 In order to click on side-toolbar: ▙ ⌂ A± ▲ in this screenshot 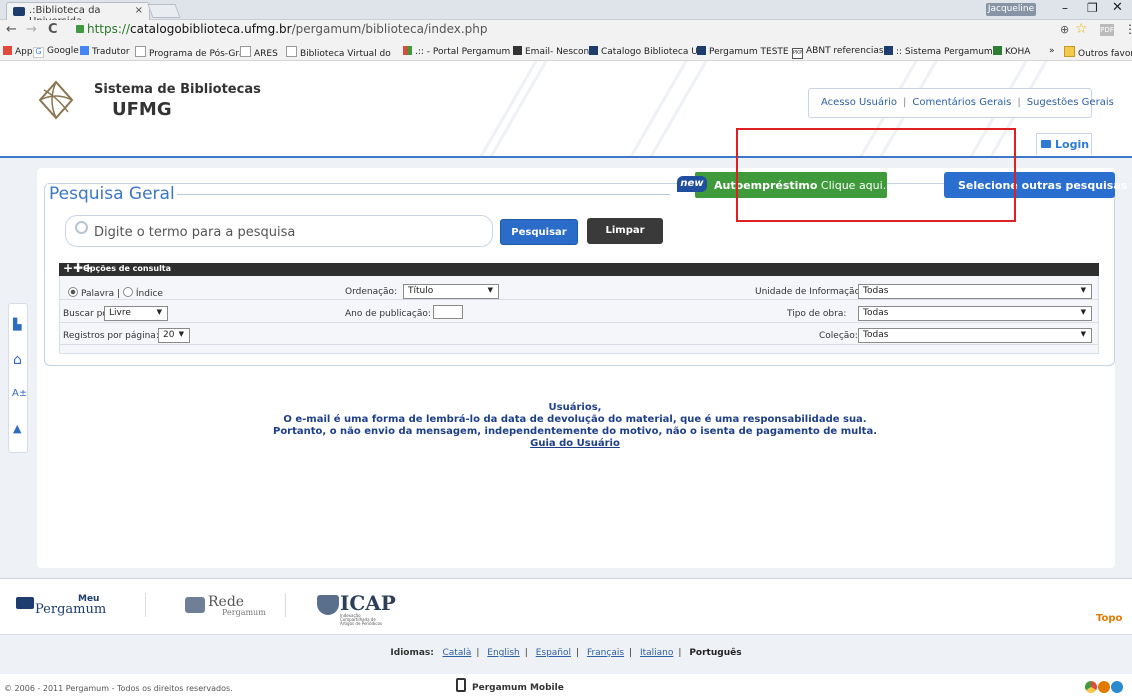, I will do `click(18, 378)`.